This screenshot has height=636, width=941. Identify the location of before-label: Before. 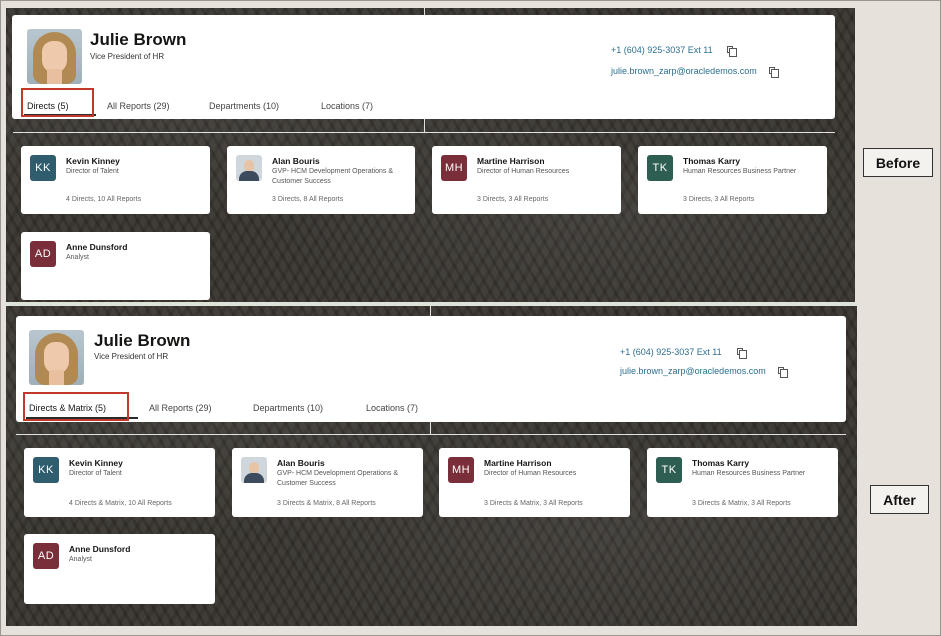
(898, 162).